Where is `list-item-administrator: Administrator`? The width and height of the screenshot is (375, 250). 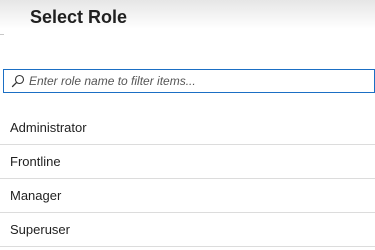
list-item-administrator: Administrator is located at coordinates (187, 127).